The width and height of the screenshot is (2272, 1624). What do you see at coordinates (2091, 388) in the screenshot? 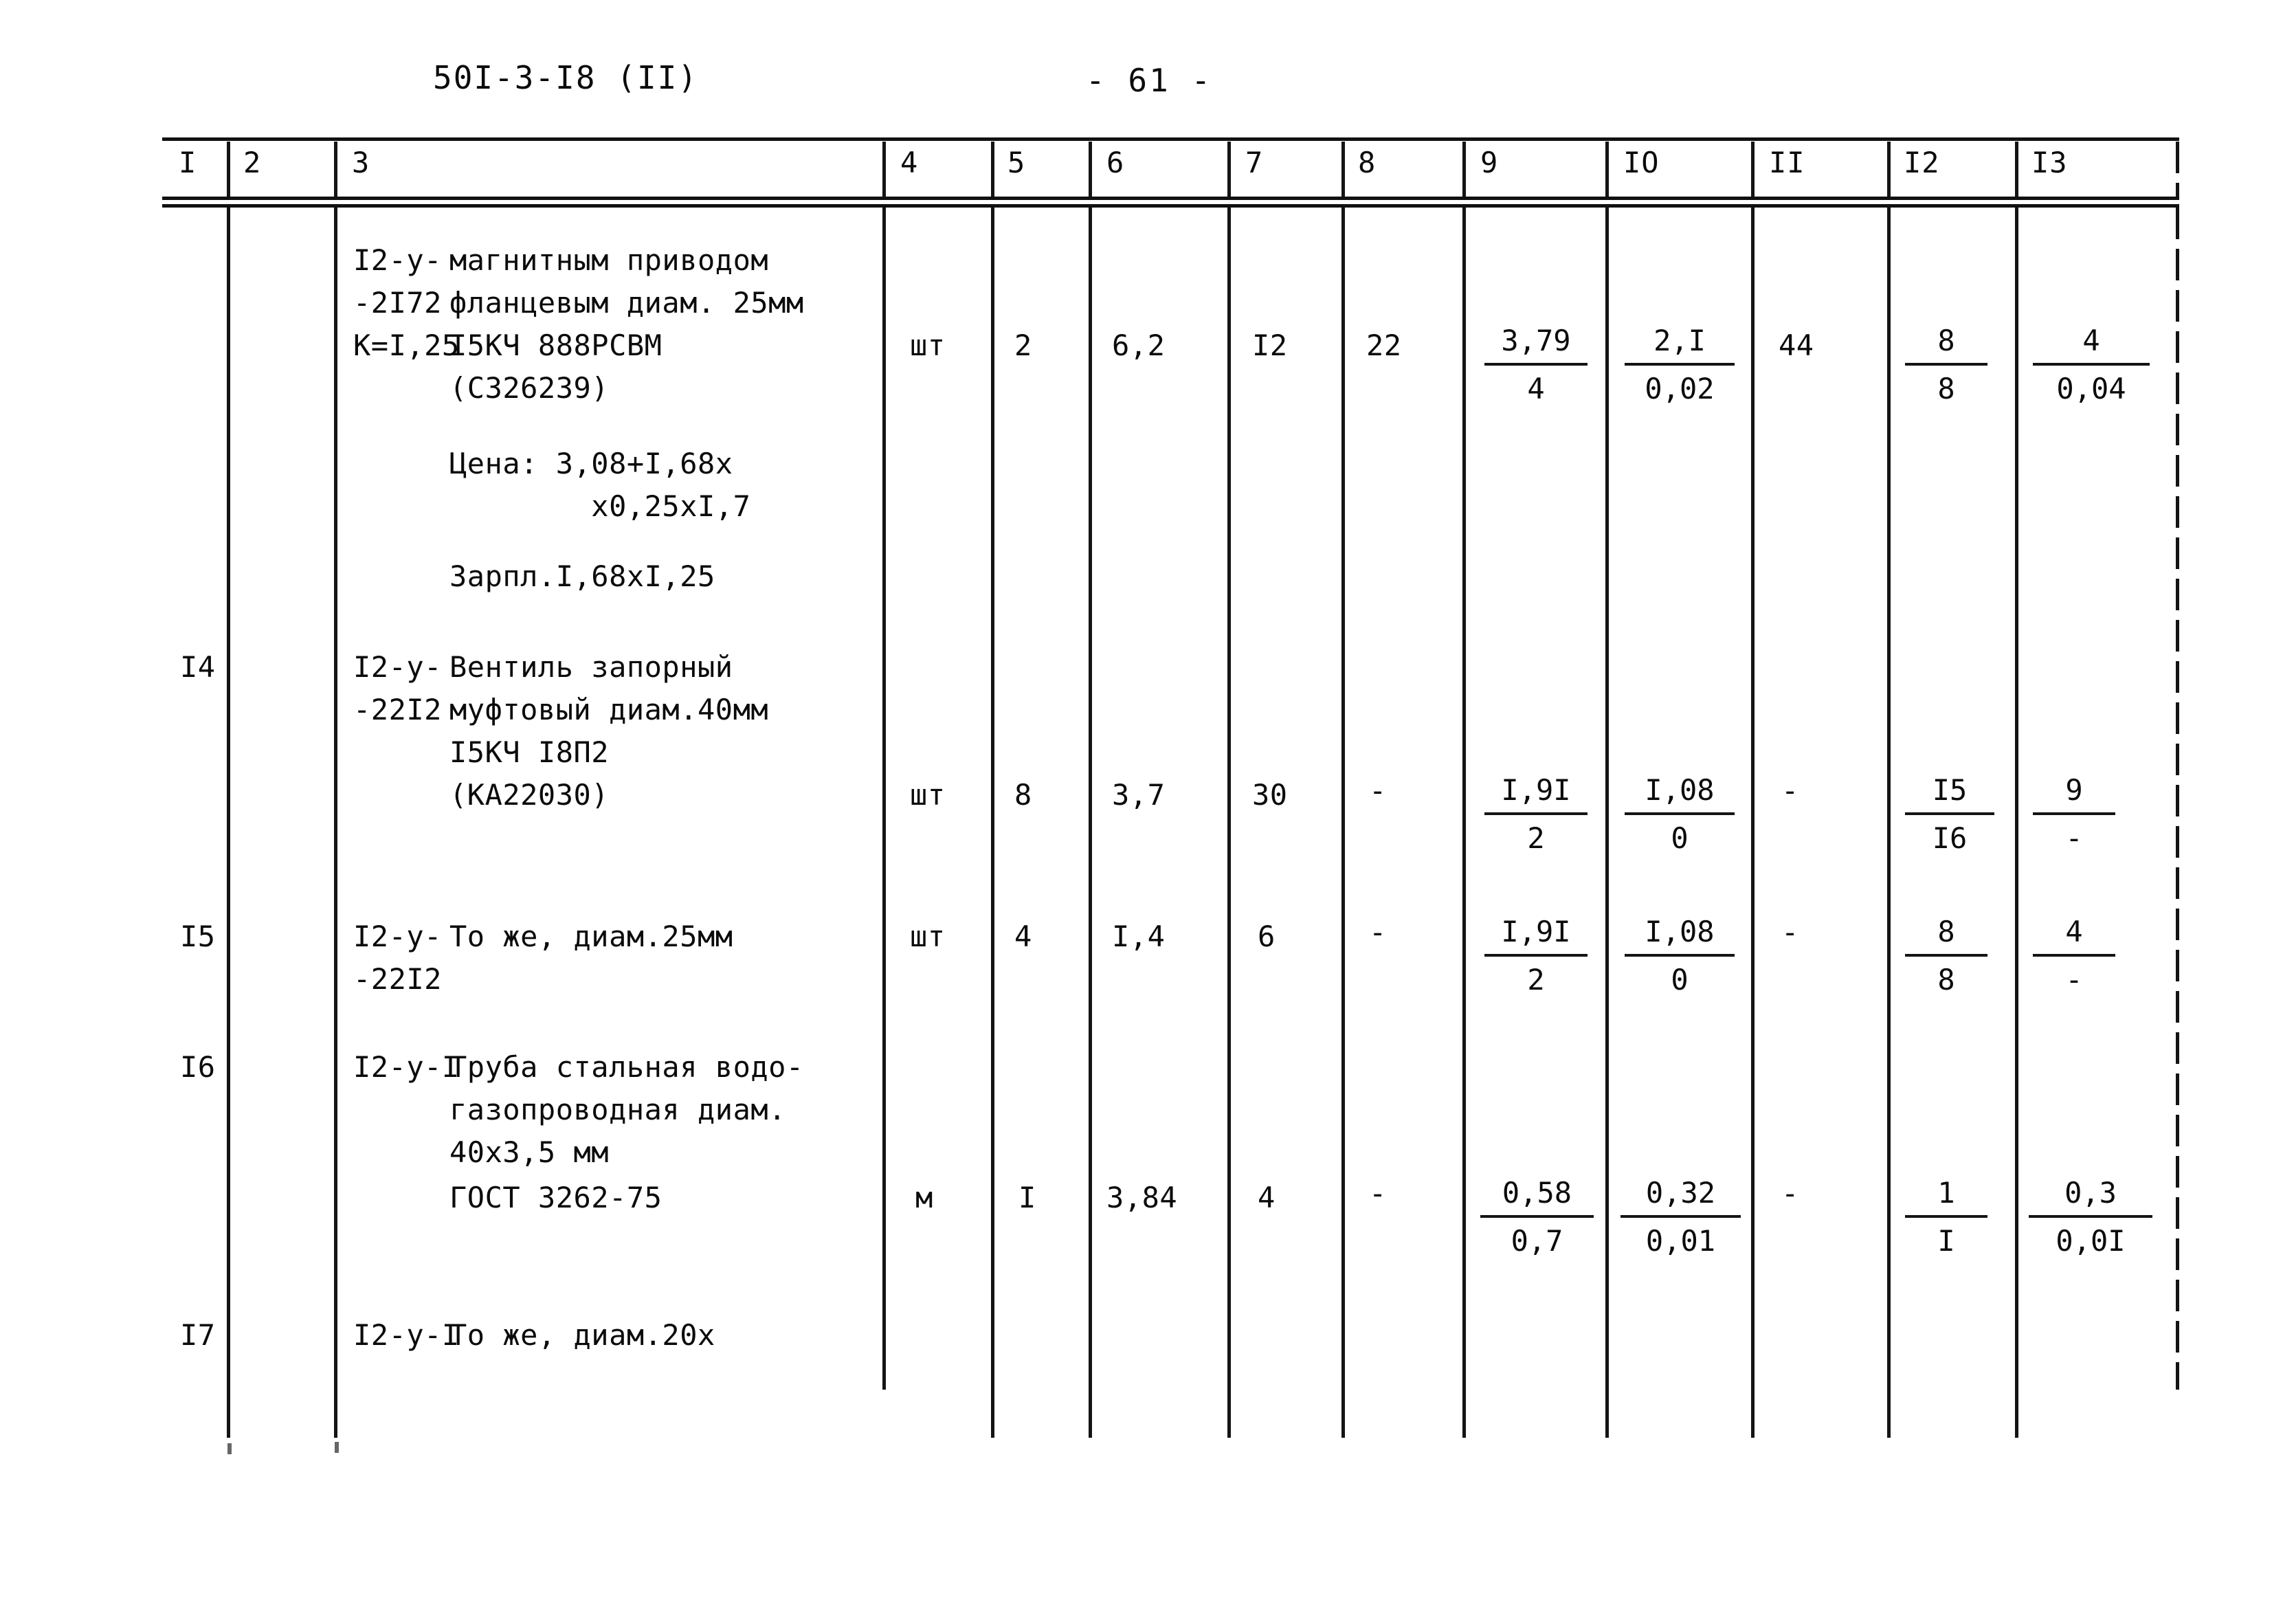
I see `row-0-col13-denominator: 0,04` at bounding box center [2091, 388].